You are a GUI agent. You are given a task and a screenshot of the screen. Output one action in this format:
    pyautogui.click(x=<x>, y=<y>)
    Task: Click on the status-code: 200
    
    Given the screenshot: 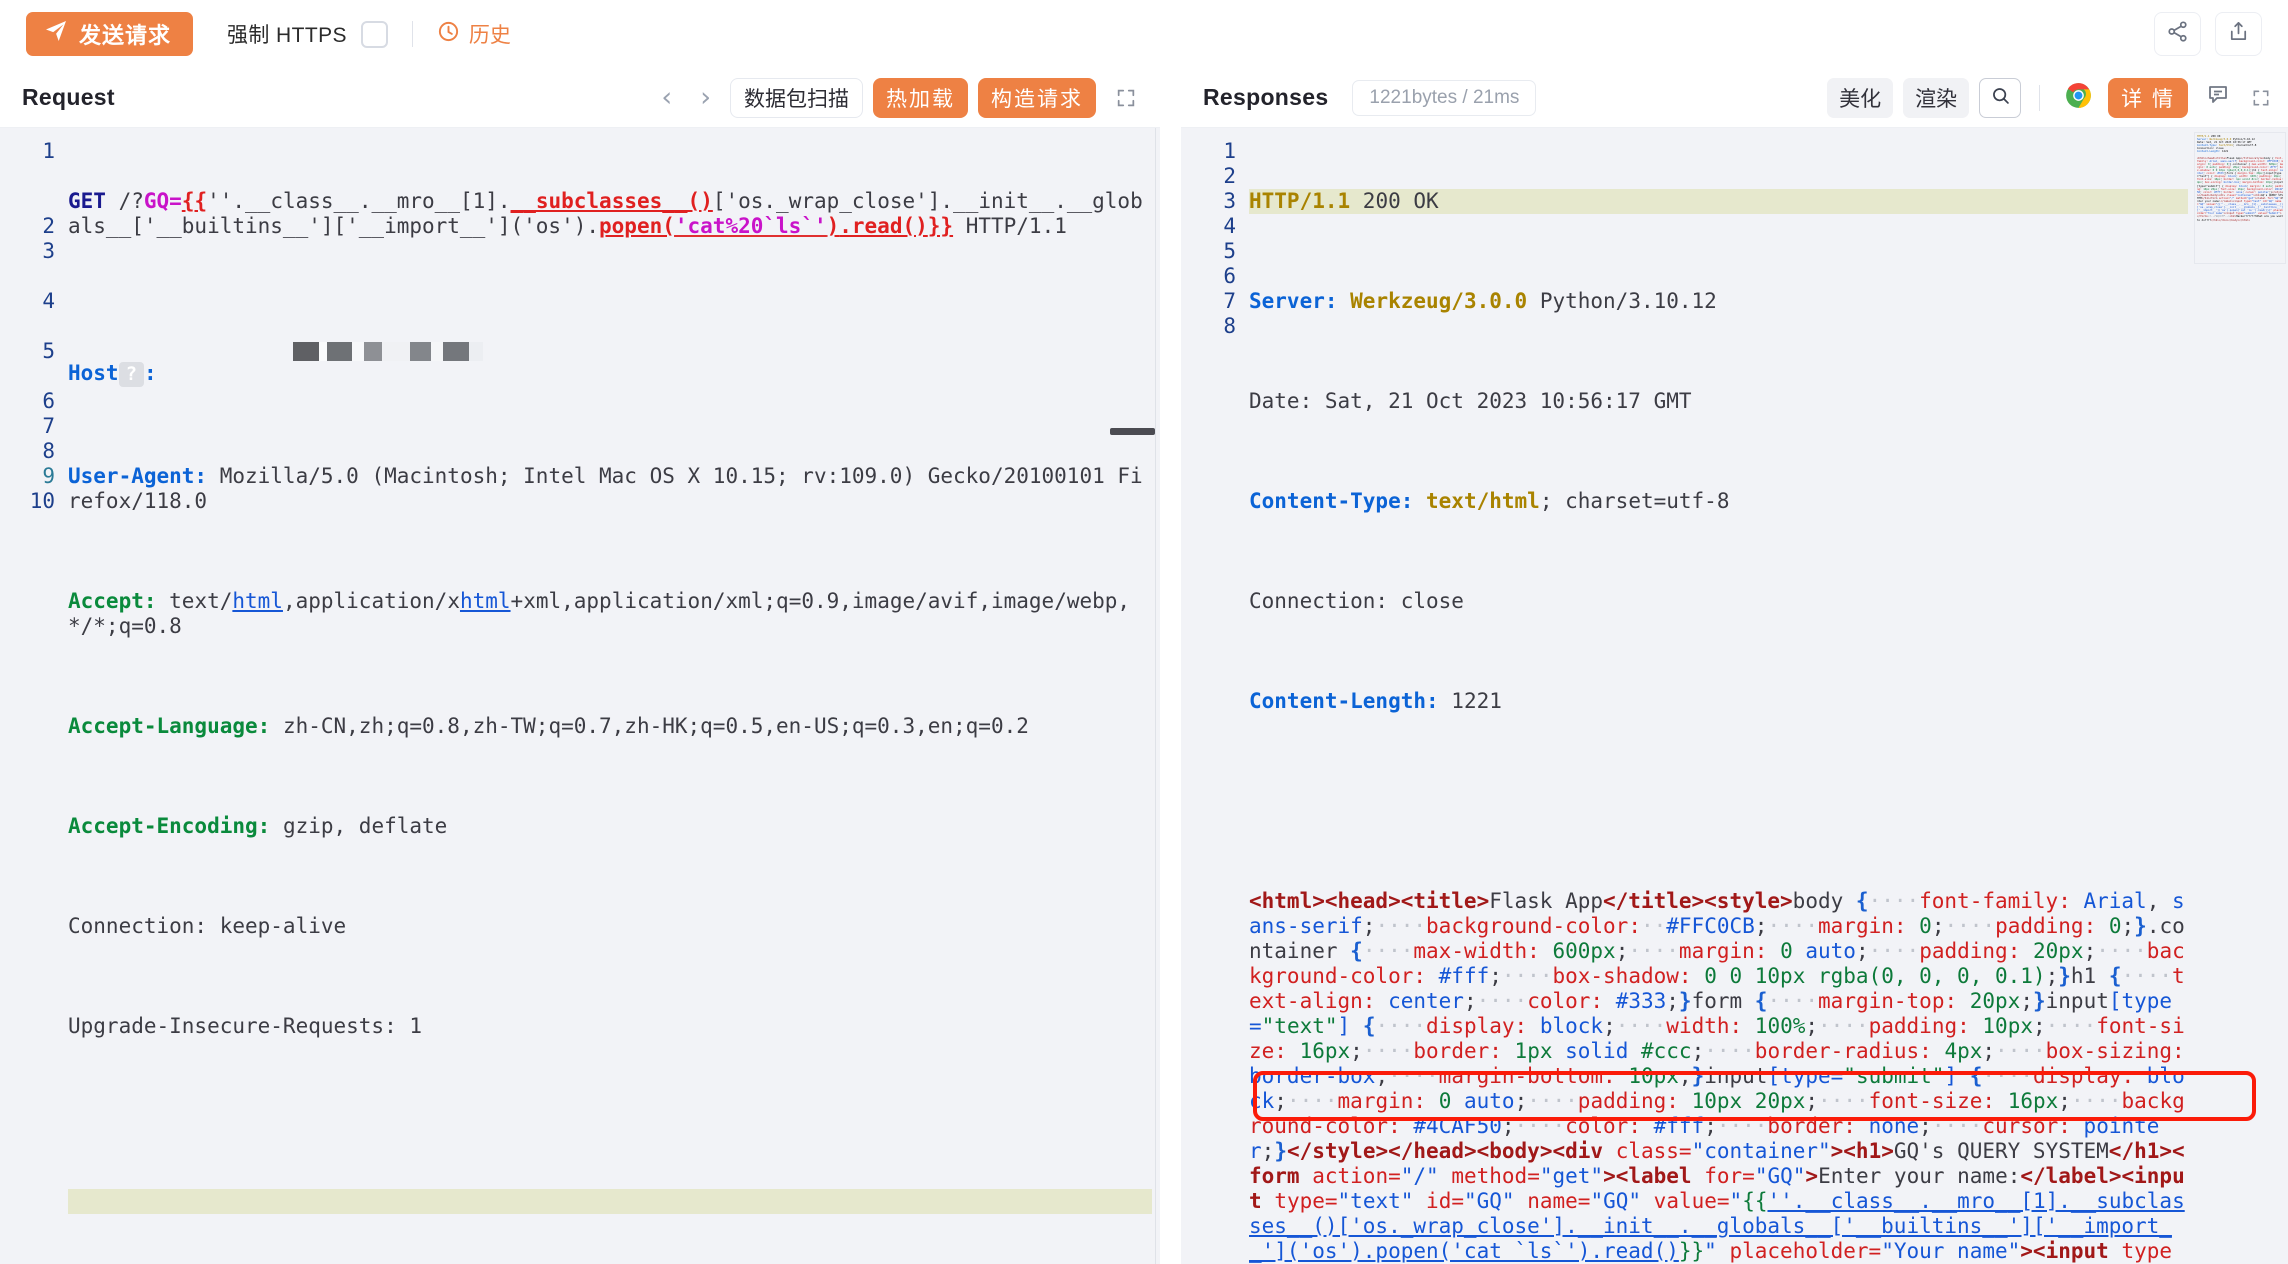 What is the action you would take?
    pyautogui.click(x=1382, y=201)
    